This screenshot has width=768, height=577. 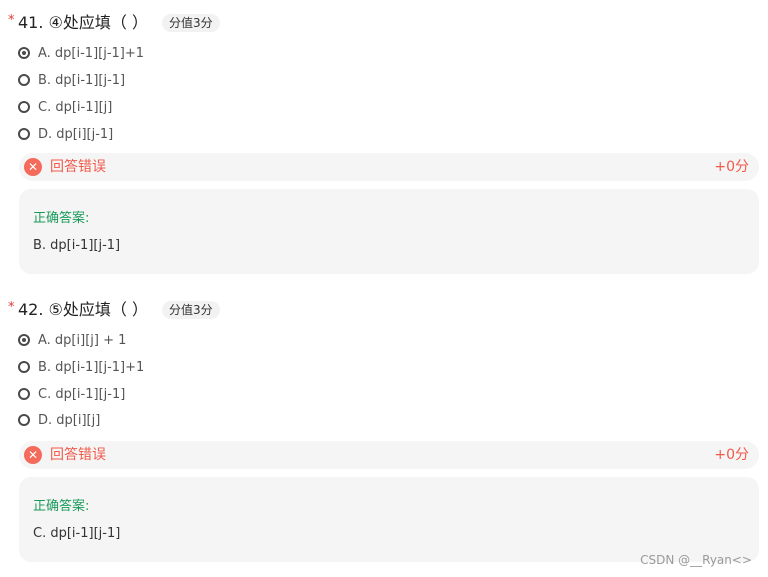 I want to click on question-title: 41. ④处应填（ ）, so click(x=83, y=22).